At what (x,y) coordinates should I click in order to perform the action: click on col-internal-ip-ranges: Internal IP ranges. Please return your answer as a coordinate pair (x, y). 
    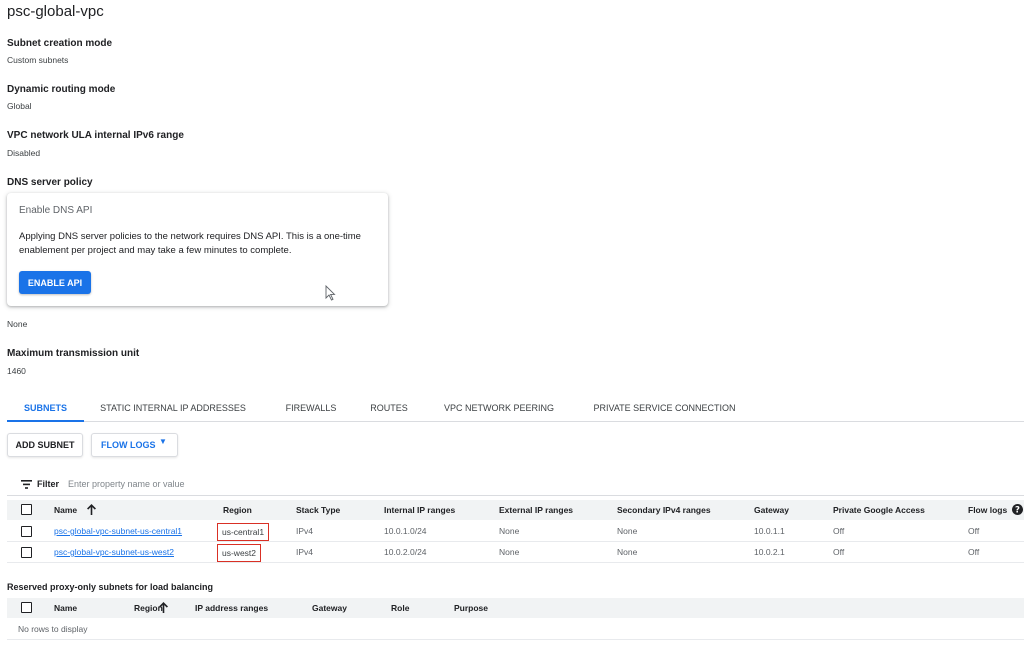
    Looking at the image, I should click on (420, 510).